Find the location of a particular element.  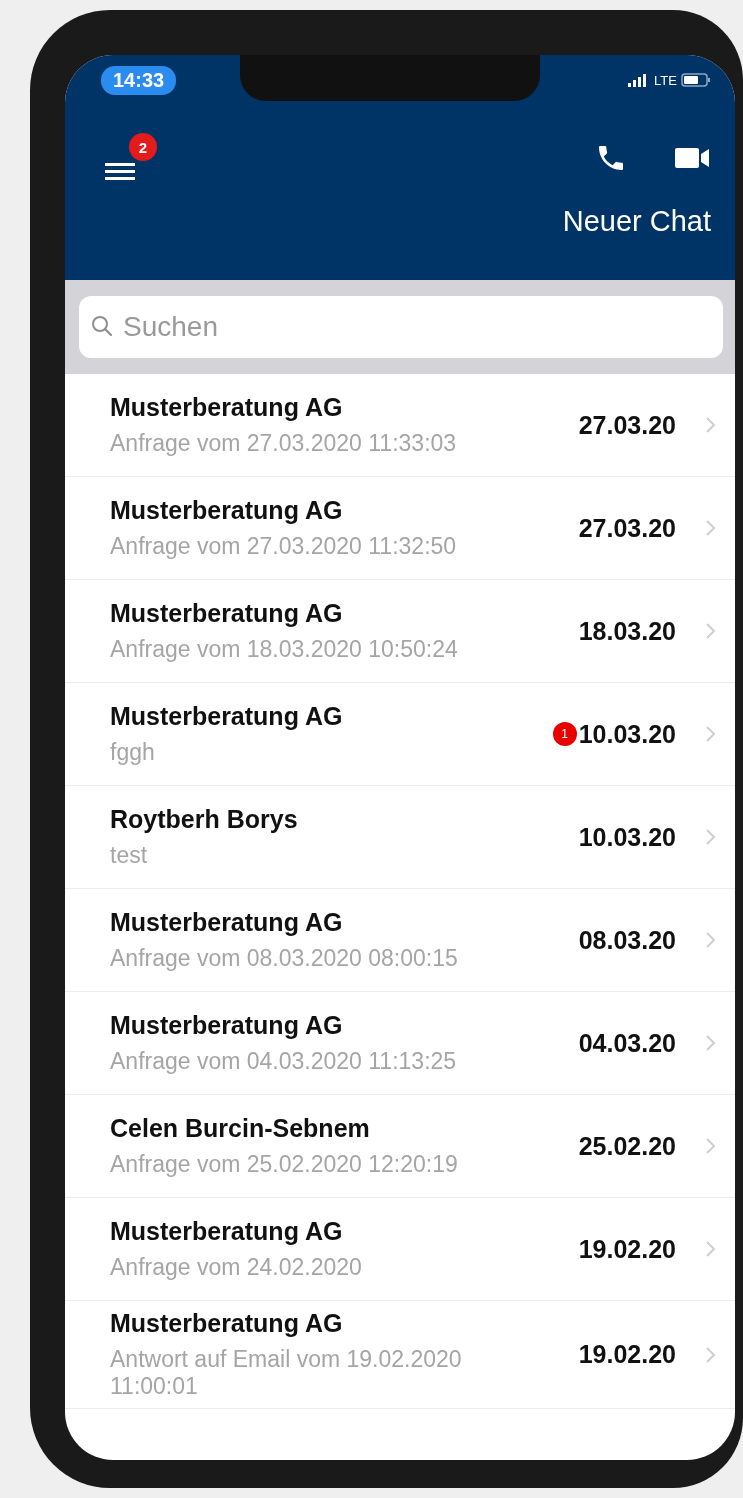

chat-list-item: Musterberatung AG Antwort auf Email vom 19.02.2020 11:00:01 19.02.20 is located at coordinates (400, 1355).